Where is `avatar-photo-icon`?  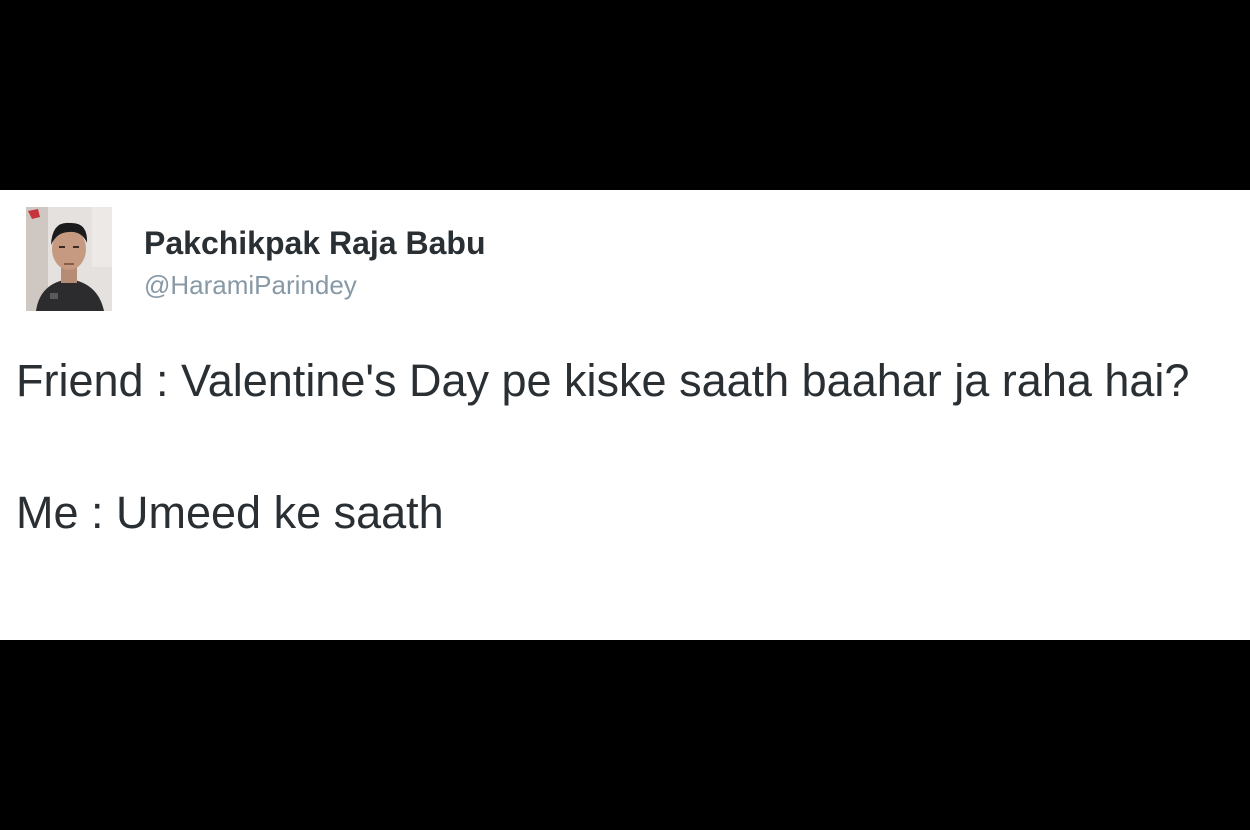 avatar-photo-icon is located at coordinates (69, 259).